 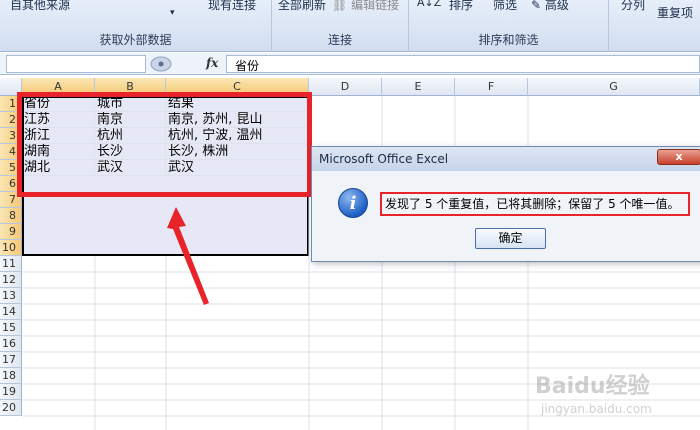 I want to click on column-header-e: E, so click(x=418, y=87).